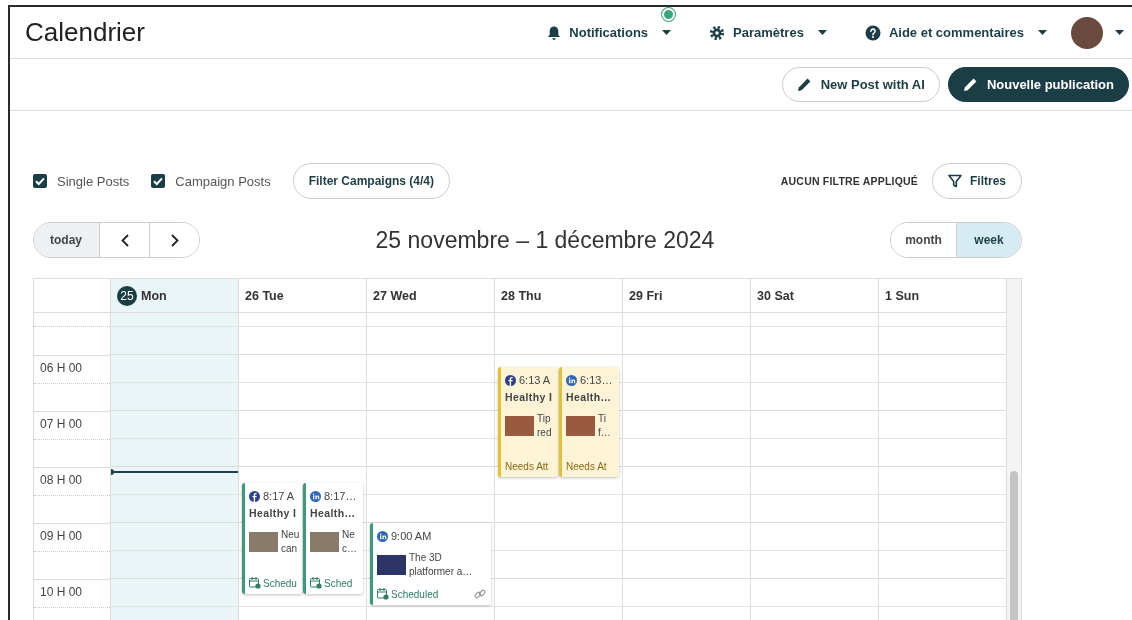 The height and width of the screenshot is (620, 1132). I want to click on post-card: 9:00 AM The 3D platformer a… Scheduled, so click(430, 564).